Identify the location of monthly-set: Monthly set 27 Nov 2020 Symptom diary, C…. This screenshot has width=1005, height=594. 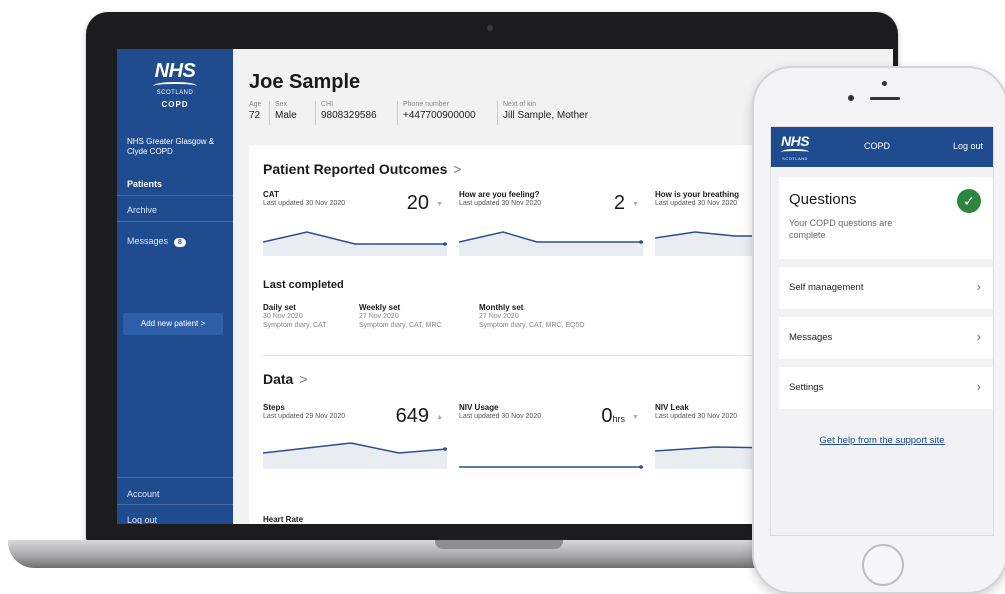
(532, 316).